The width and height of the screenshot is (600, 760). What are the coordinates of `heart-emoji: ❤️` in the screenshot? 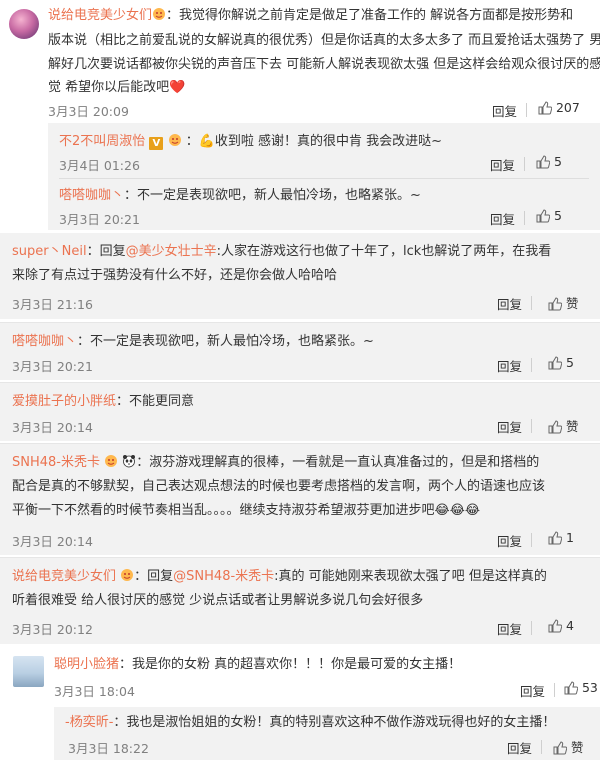 It's located at (177, 87).